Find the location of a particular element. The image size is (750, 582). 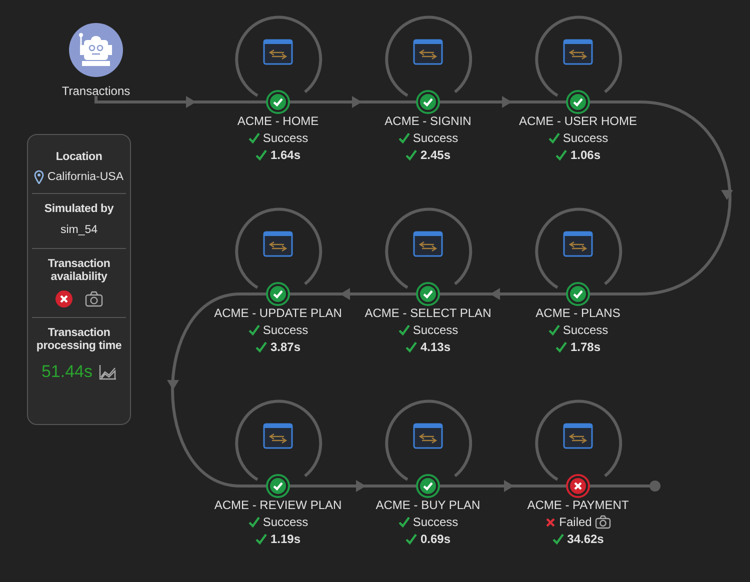

robot-icon is located at coordinates (96, 50).